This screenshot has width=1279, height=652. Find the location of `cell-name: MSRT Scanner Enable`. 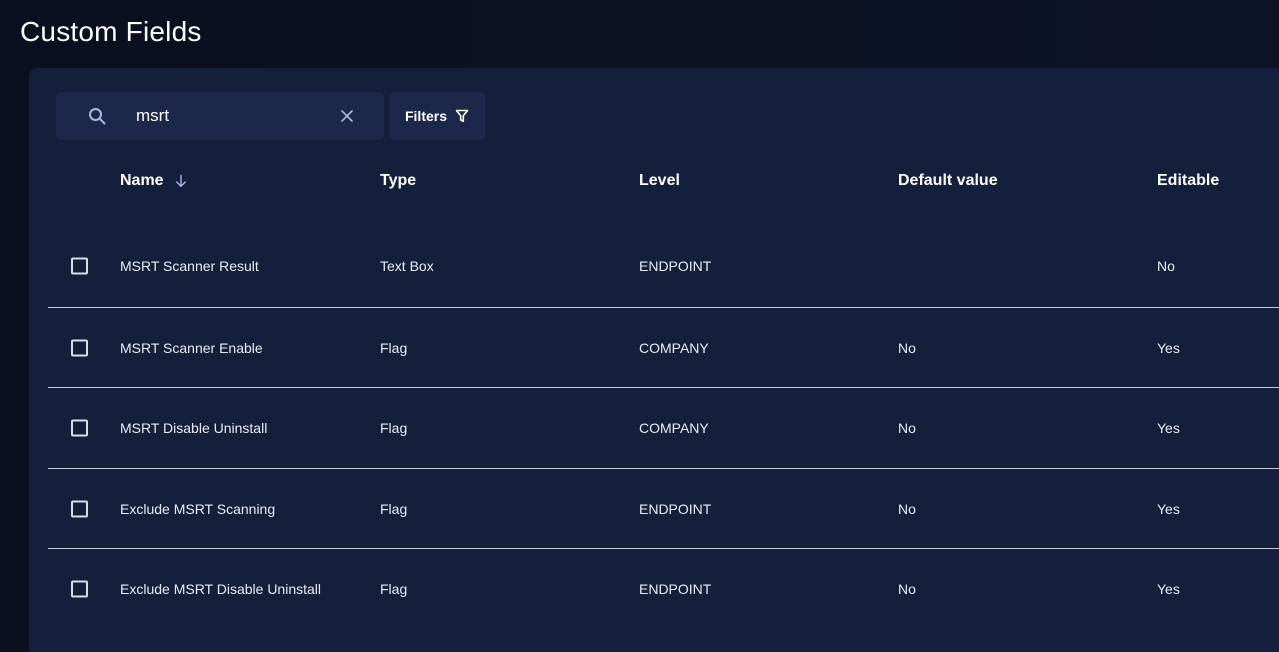

cell-name: MSRT Scanner Enable is located at coordinates (191, 348).